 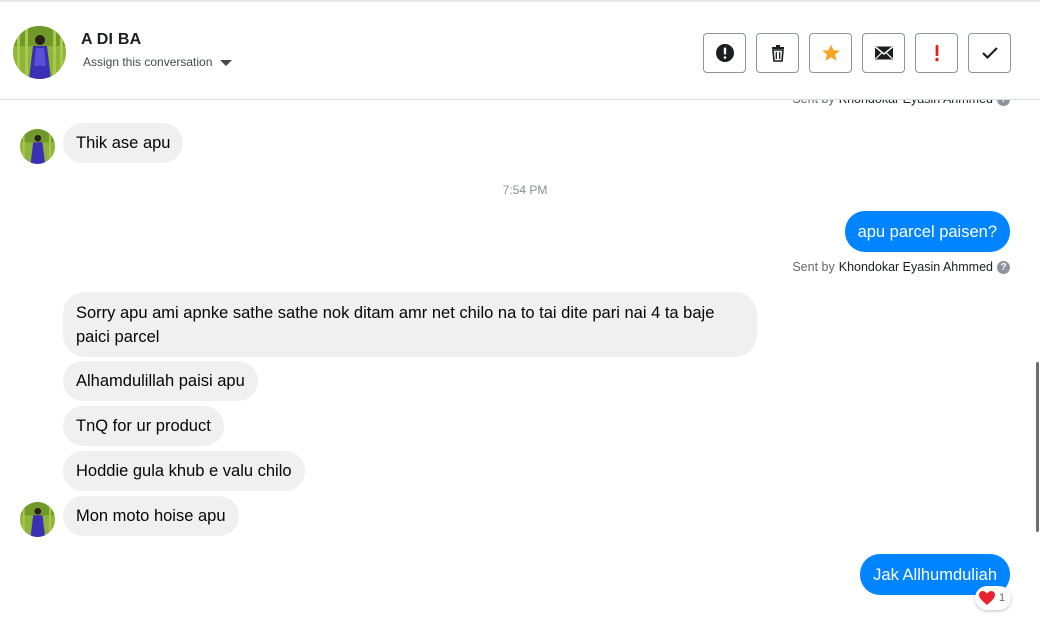 What do you see at coordinates (1002, 598) in the screenshot?
I see `reaction-count: 1` at bounding box center [1002, 598].